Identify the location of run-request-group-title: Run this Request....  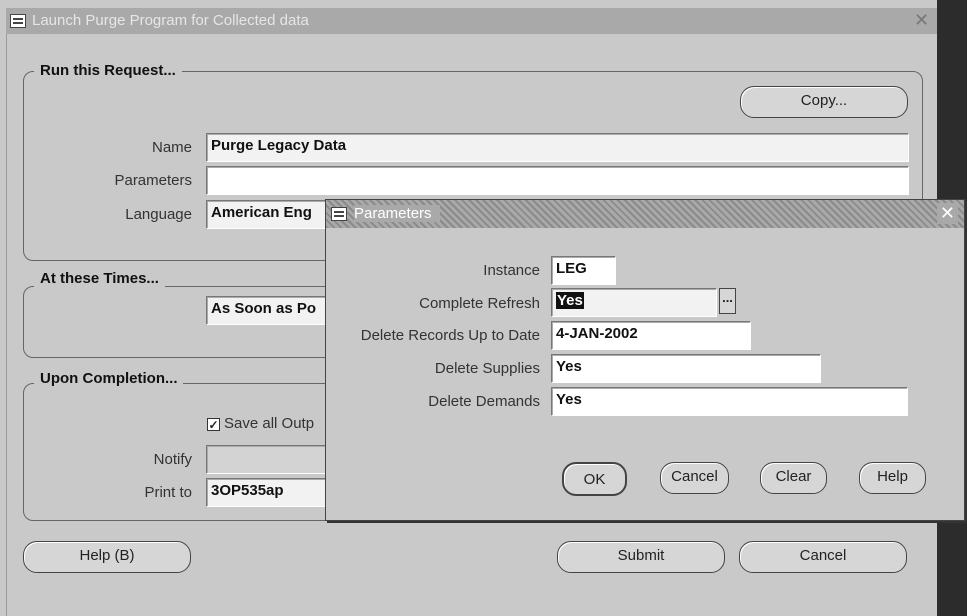
(108, 70).